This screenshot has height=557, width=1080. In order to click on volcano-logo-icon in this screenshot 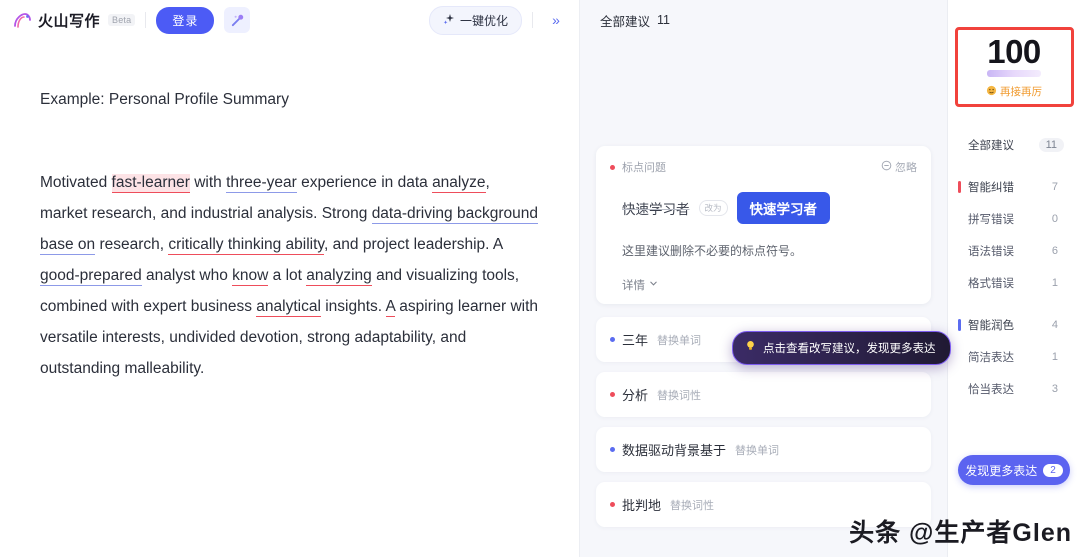, I will do `click(22, 20)`.